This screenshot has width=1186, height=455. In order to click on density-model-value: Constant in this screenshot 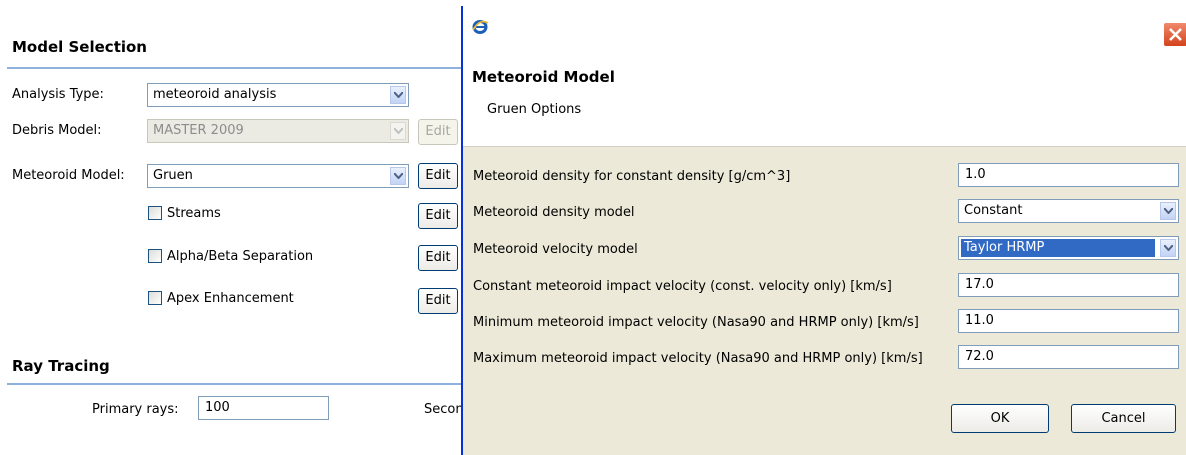, I will do `click(993, 210)`.